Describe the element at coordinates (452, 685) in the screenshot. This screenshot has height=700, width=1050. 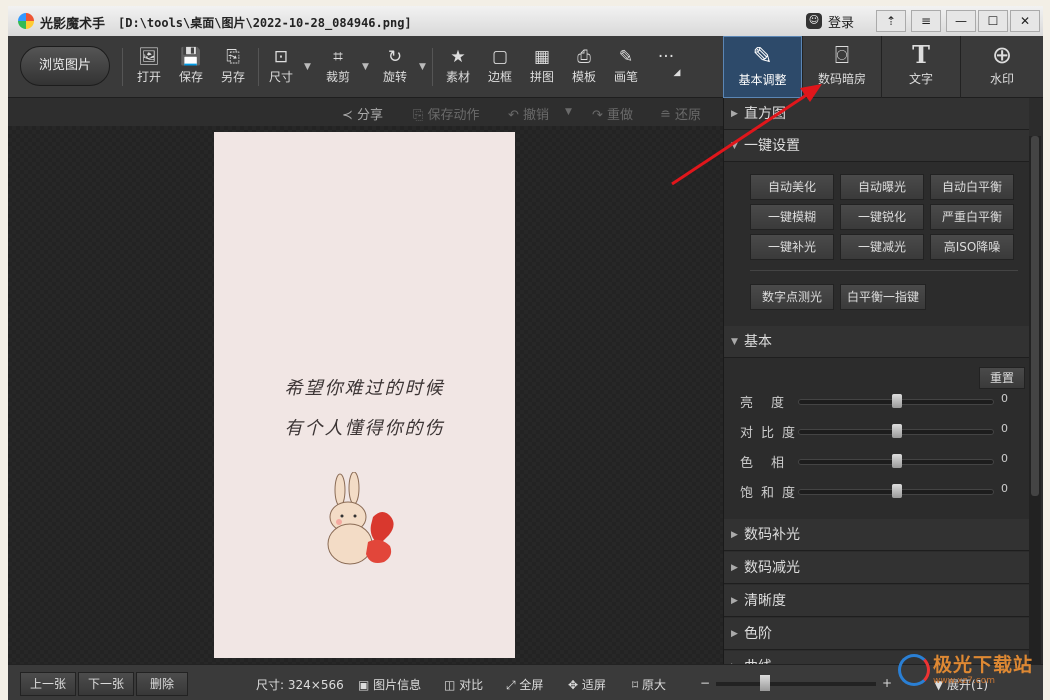
I see `compare-icon: ◫` at that location.